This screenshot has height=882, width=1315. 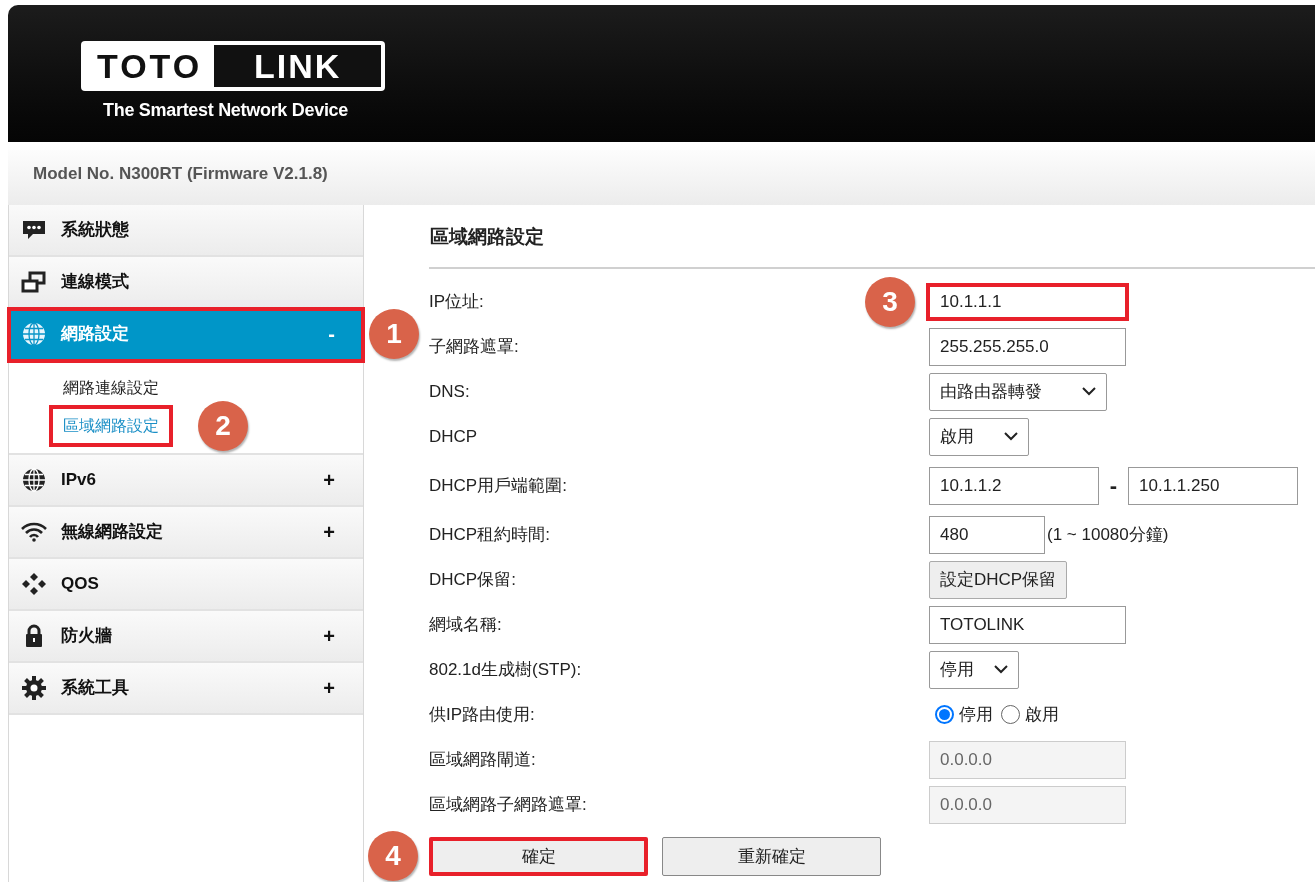 What do you see at coordinates (111, 426) in the screenshot?
I see `submenu-link: 區域網路設定` at bounding box center [111, 426].